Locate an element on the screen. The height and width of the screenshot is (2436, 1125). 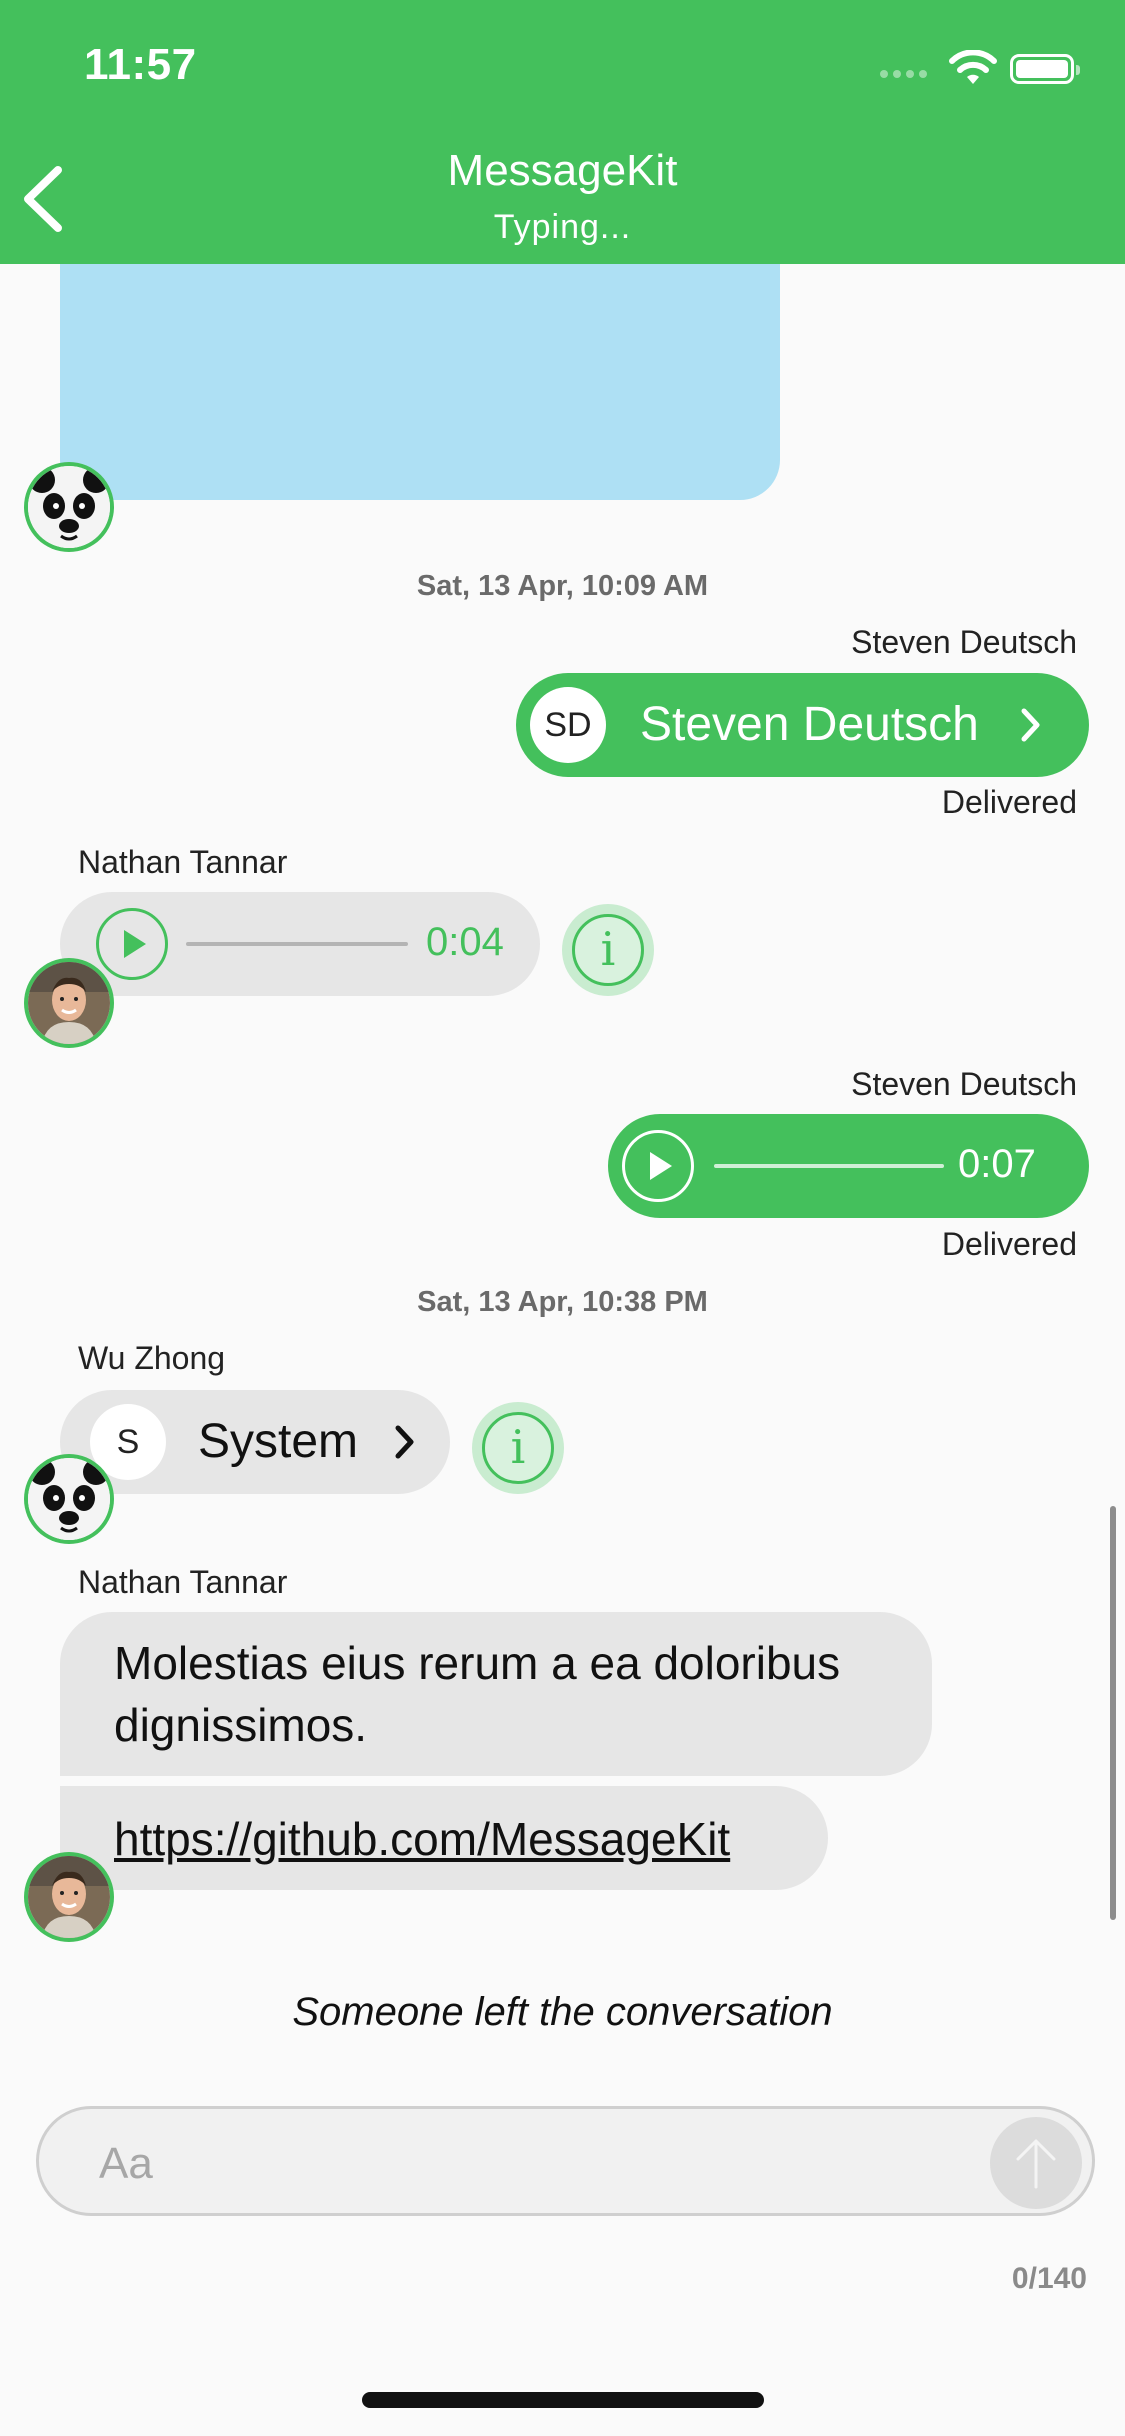
audio-duration: 0:07 is located at coordinates (997, 1164).